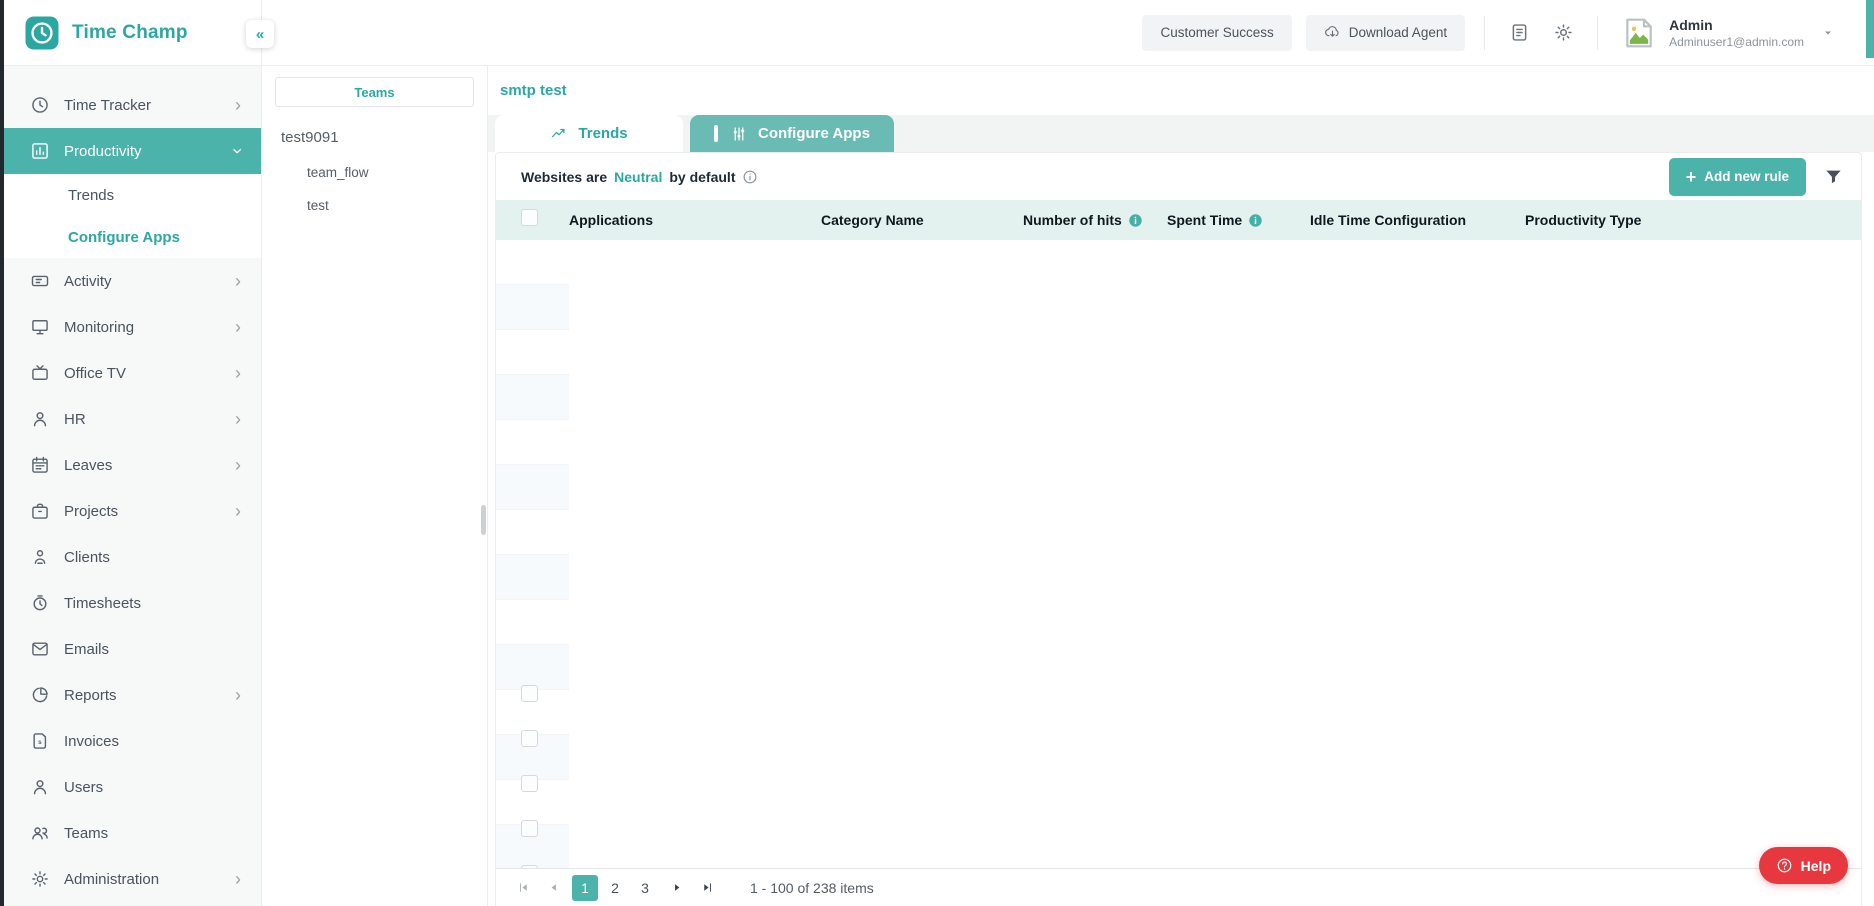 This screenshot has width=1874, height=906. Describe the element at coordinates (132, 281) in the screenshot. I see `sidebar-item: Activity ›` at that location.